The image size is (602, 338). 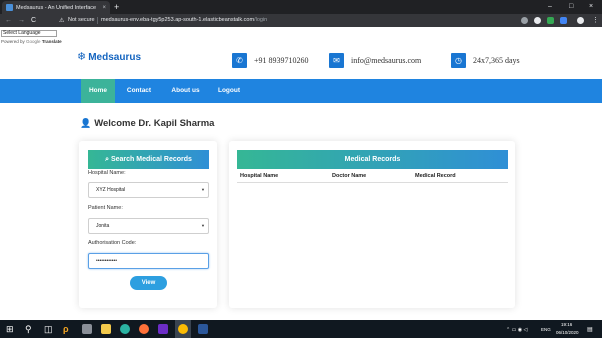 I want to click on medical-records-header: Medical Records, so click(x=372, y=159).